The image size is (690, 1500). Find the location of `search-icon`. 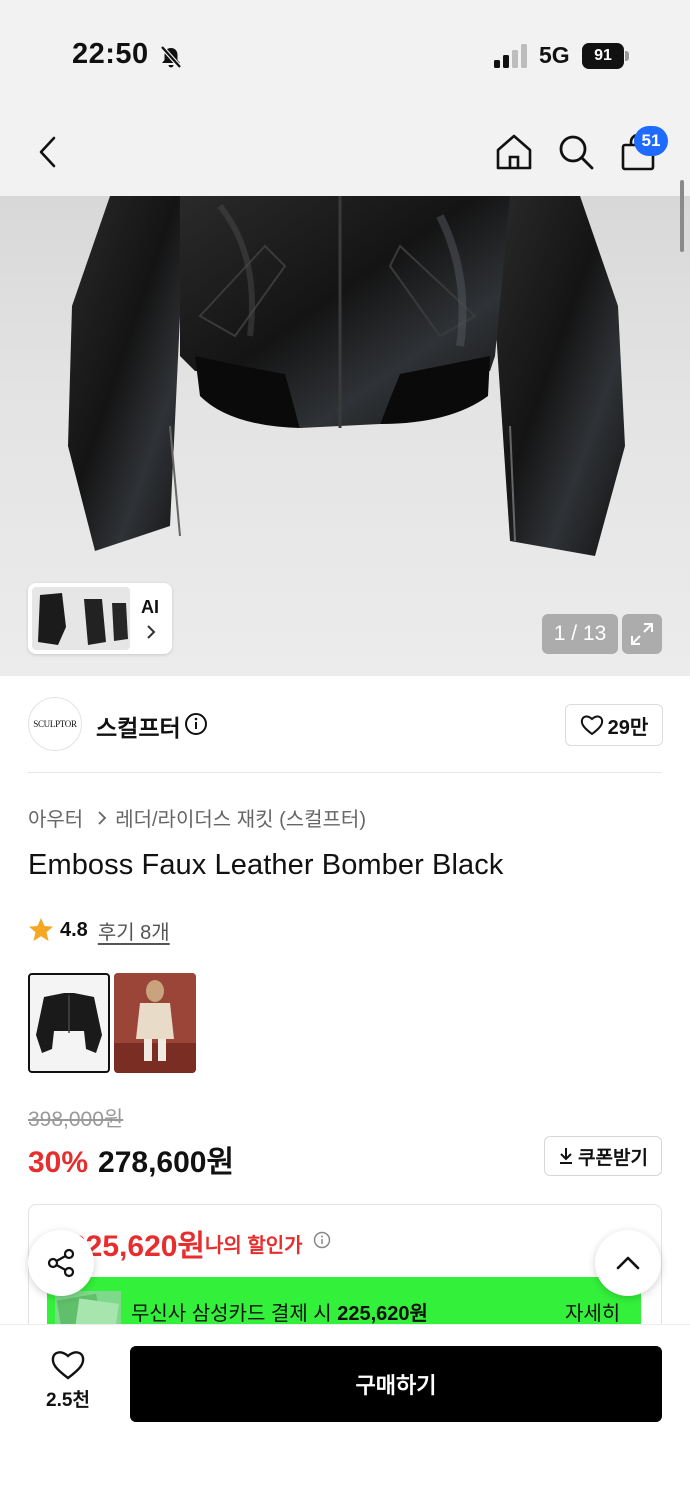

search-icon is located at coordinates (576, 152).